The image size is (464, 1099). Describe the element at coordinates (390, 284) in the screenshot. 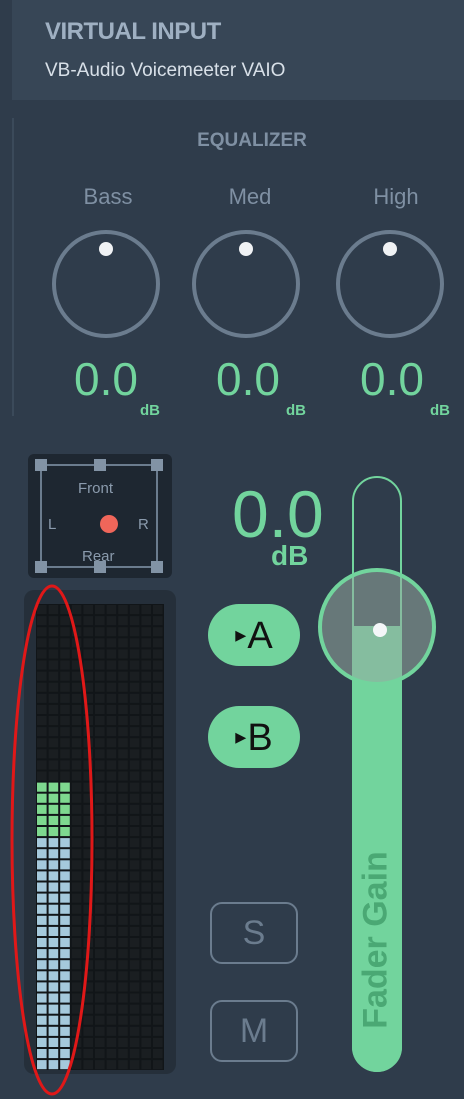

I see `high-knob` at that location.